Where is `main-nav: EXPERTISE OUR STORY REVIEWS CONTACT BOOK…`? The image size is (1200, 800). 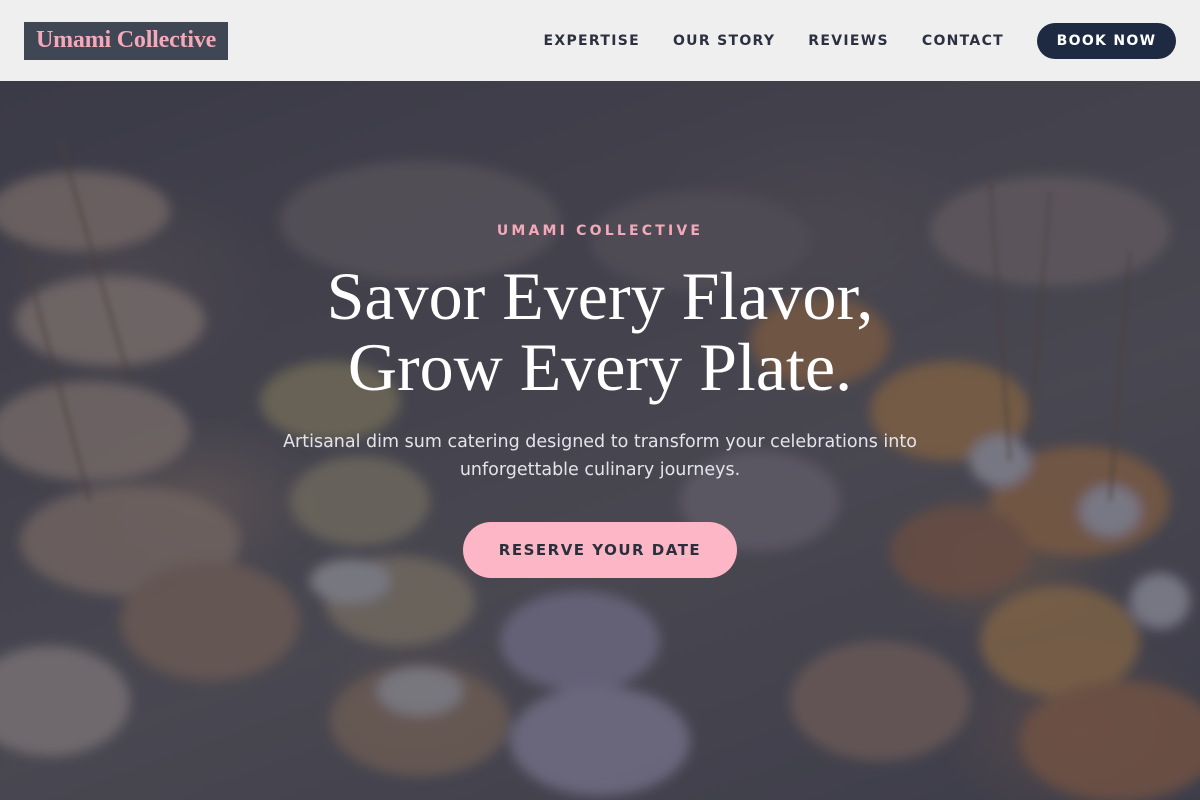
main-nav: EXPERTISE OUR STORY REVIEWS CONTACT BOOK… is located at coordinates (860, 40).